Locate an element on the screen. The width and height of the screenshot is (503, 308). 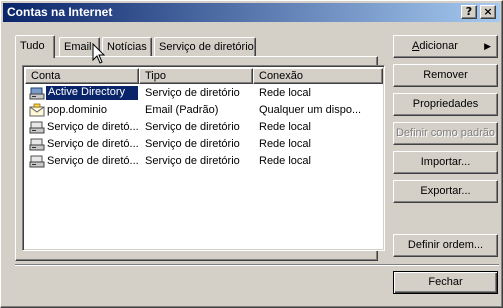
list-header: Conta Tipo Conexão is located at coordinates (204, 76).